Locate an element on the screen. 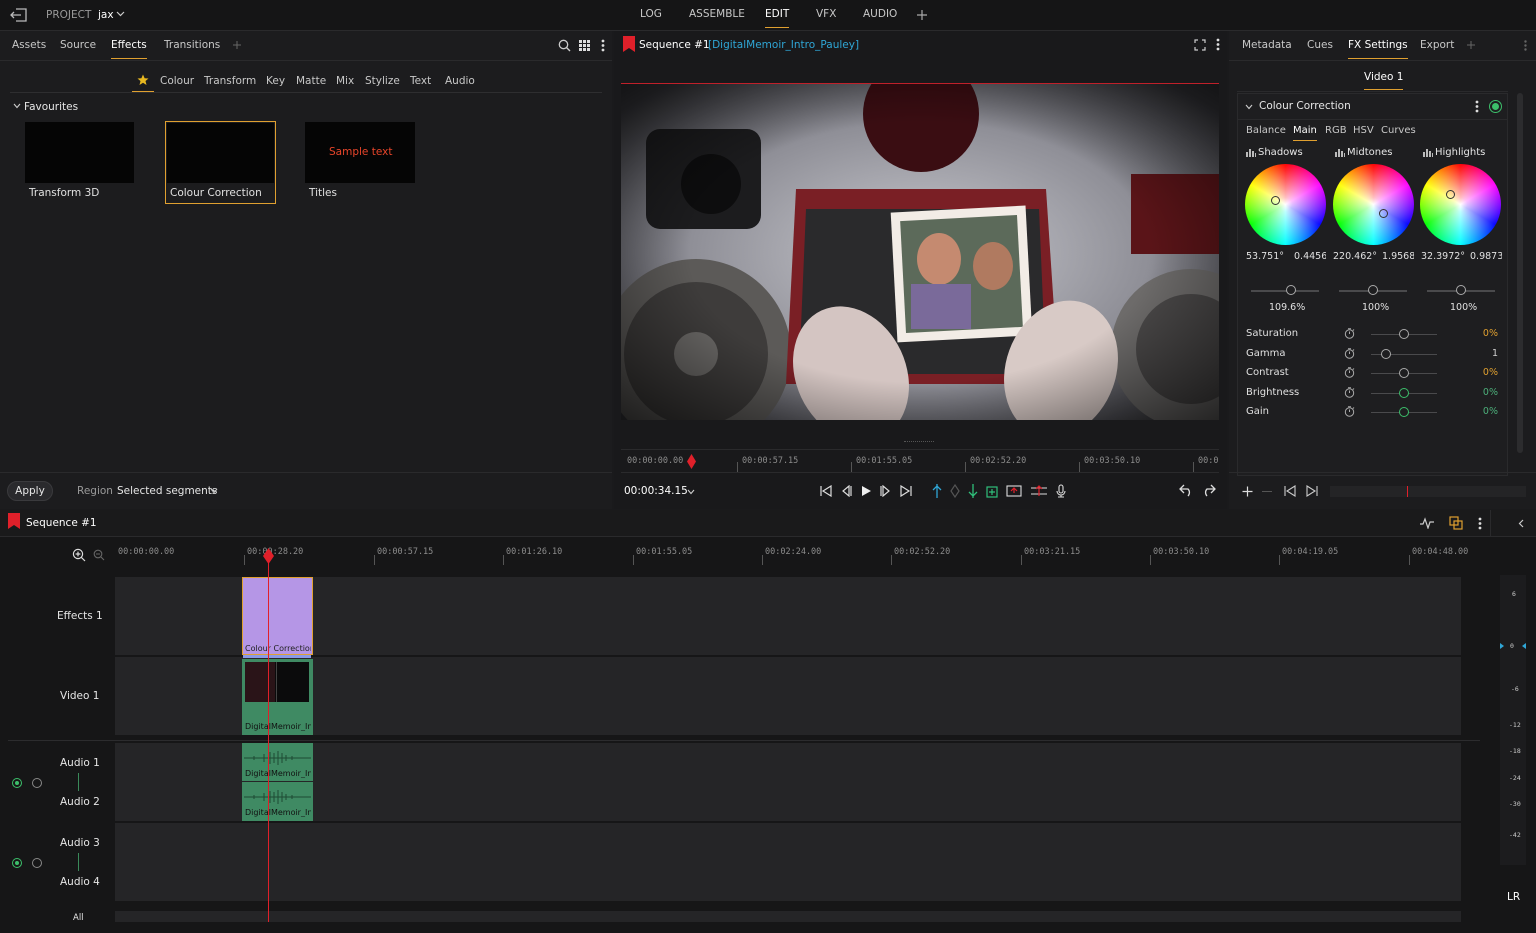  mode-rgb: RGB is located at coordinates (1336, 130).